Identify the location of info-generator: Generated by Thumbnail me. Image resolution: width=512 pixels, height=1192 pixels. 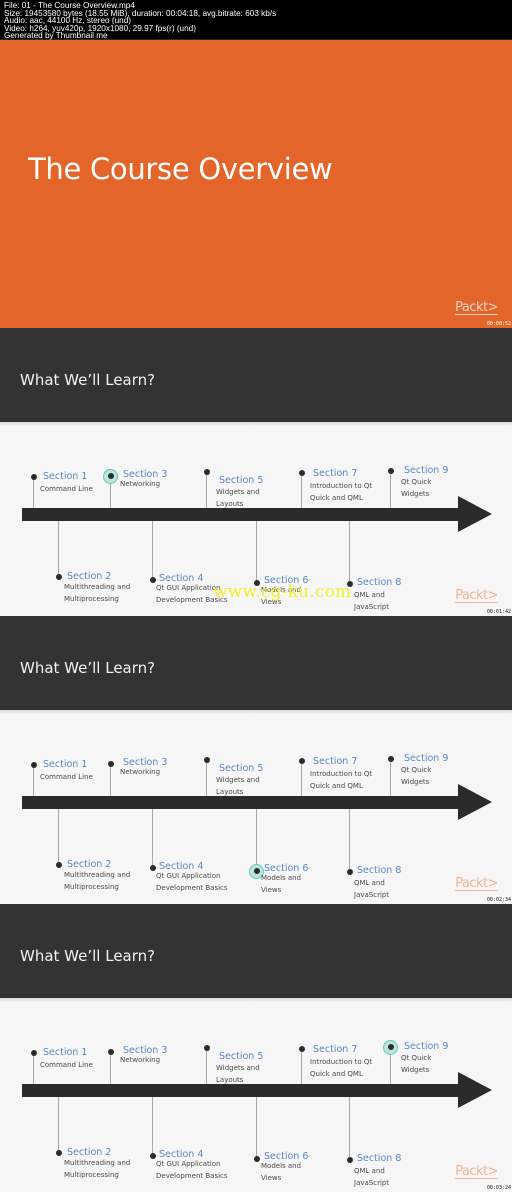
(56, 36).